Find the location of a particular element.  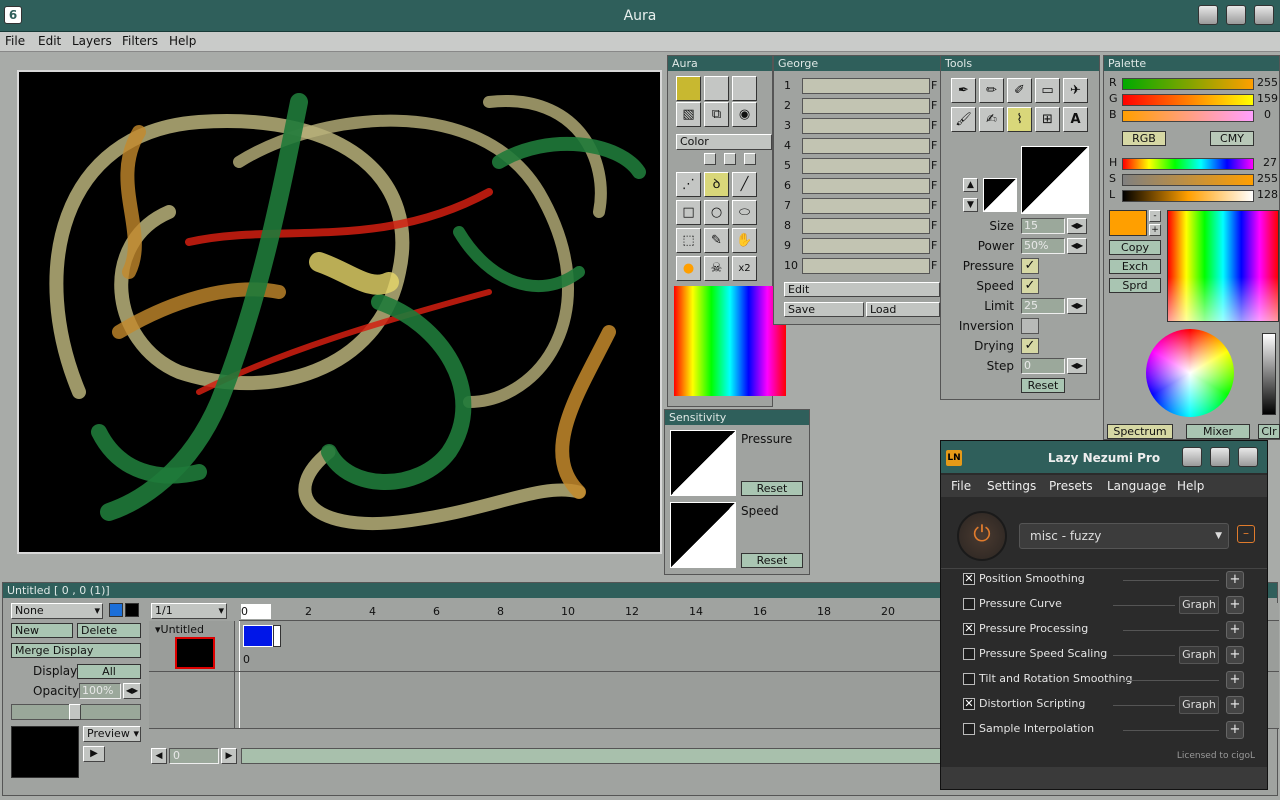

pressure-checkbox: ✓ is located at coordinates (1030, 266).